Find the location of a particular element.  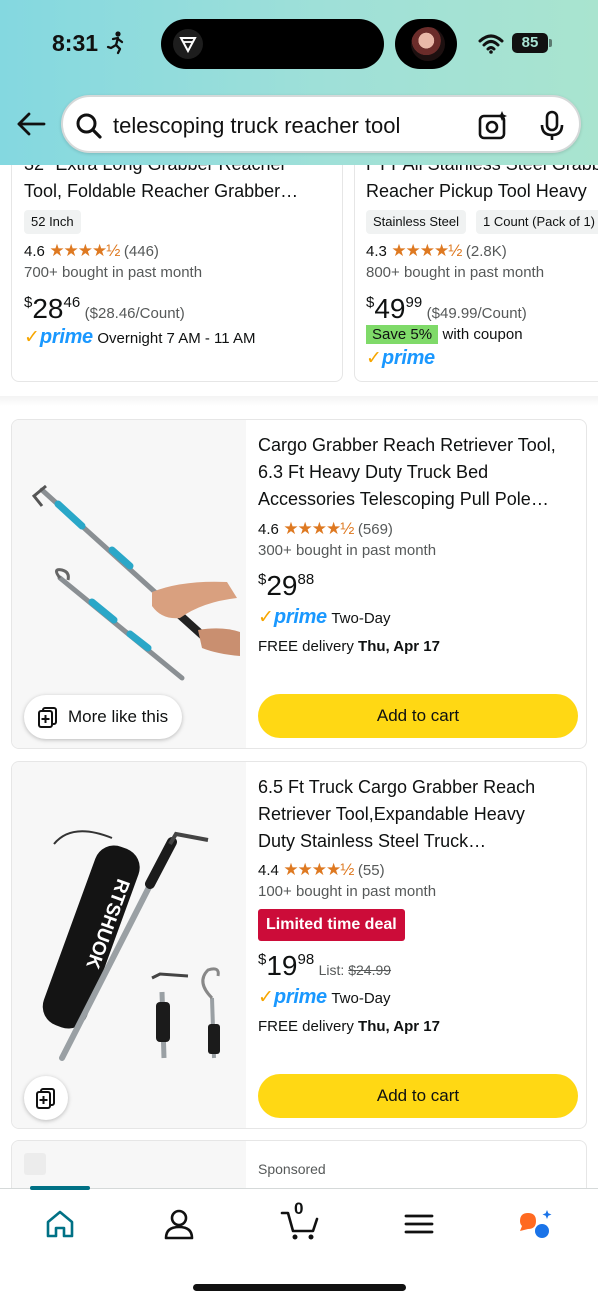

wifi-icon is located at coordinates (491, 44).